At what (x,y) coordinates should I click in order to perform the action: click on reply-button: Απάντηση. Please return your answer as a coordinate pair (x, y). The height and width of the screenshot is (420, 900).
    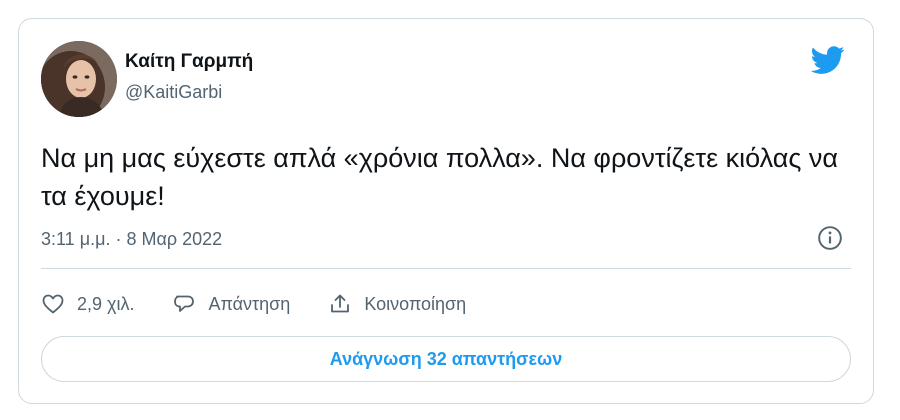
    Looking at the image, I should click on (231, 304).